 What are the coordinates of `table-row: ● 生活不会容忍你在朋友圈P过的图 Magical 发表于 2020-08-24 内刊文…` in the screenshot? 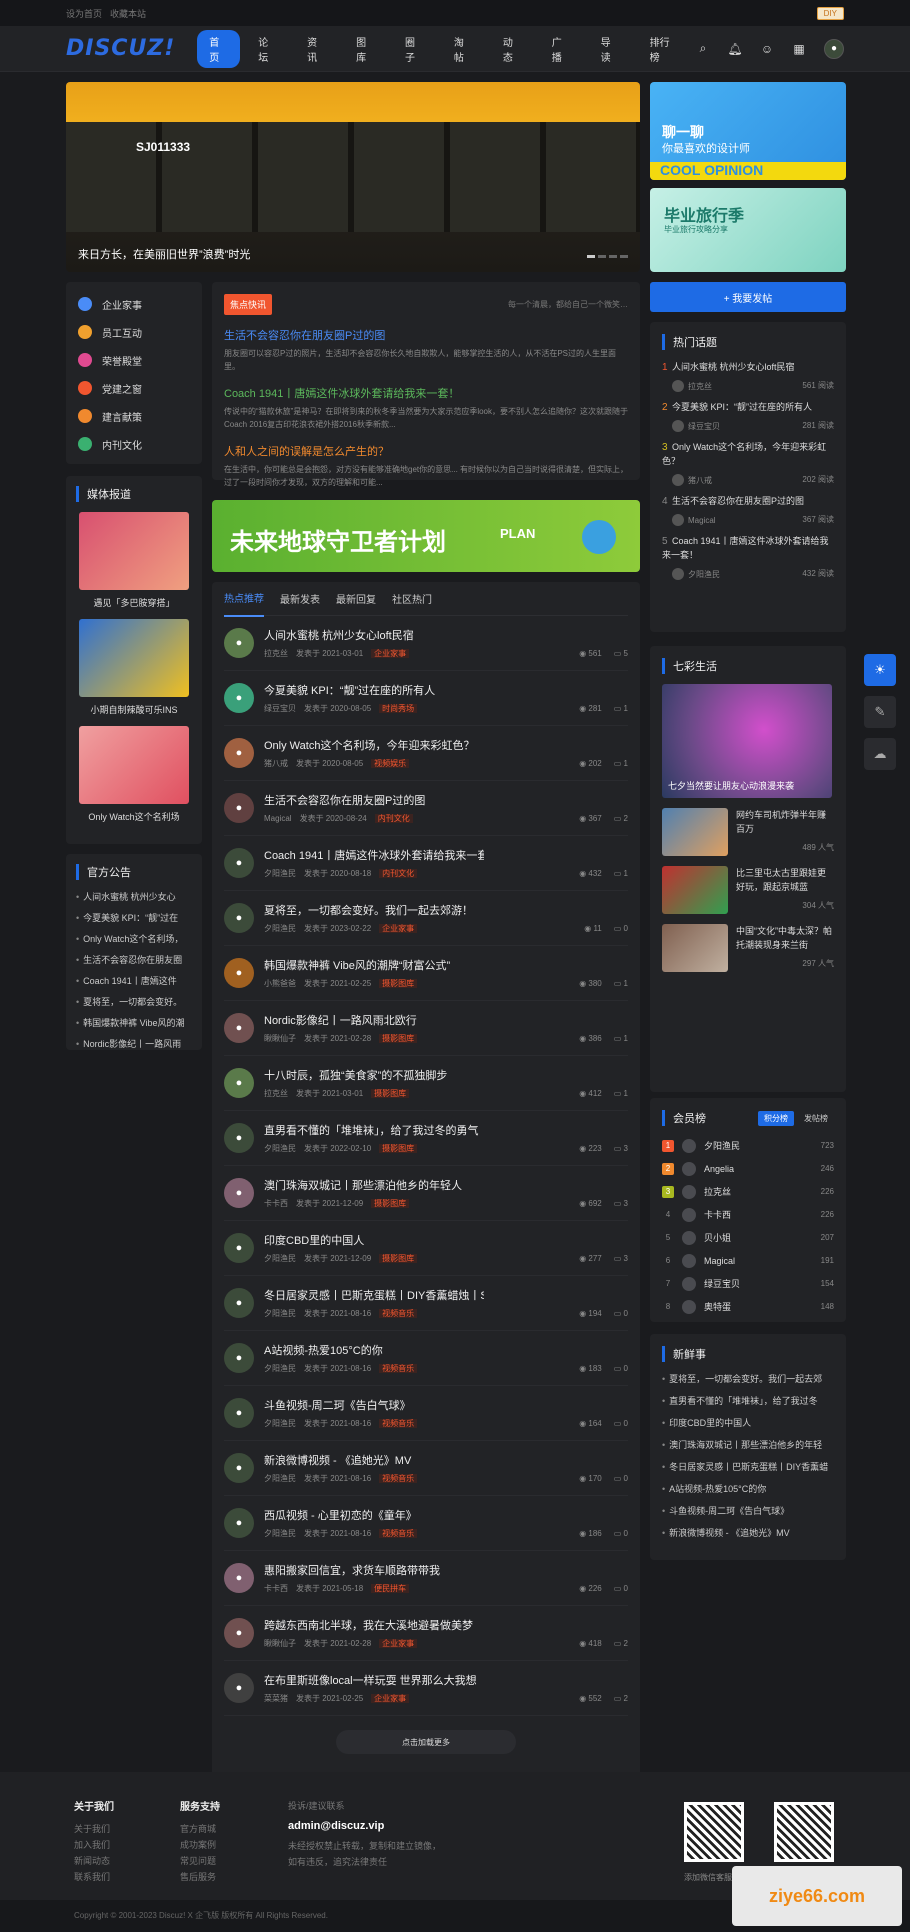 It's located at (426, 808).